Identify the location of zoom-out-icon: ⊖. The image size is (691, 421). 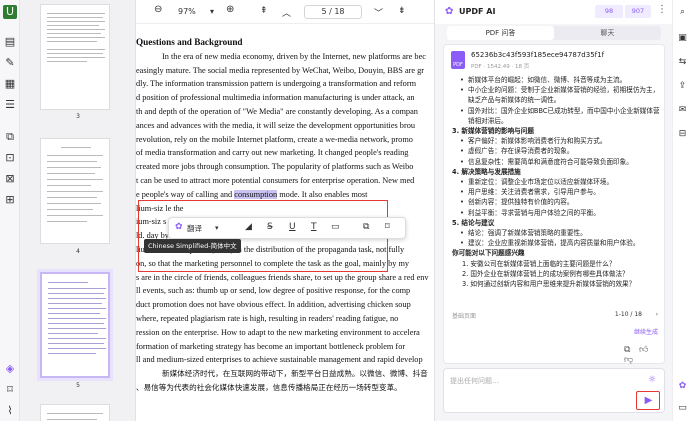
(158, 9).